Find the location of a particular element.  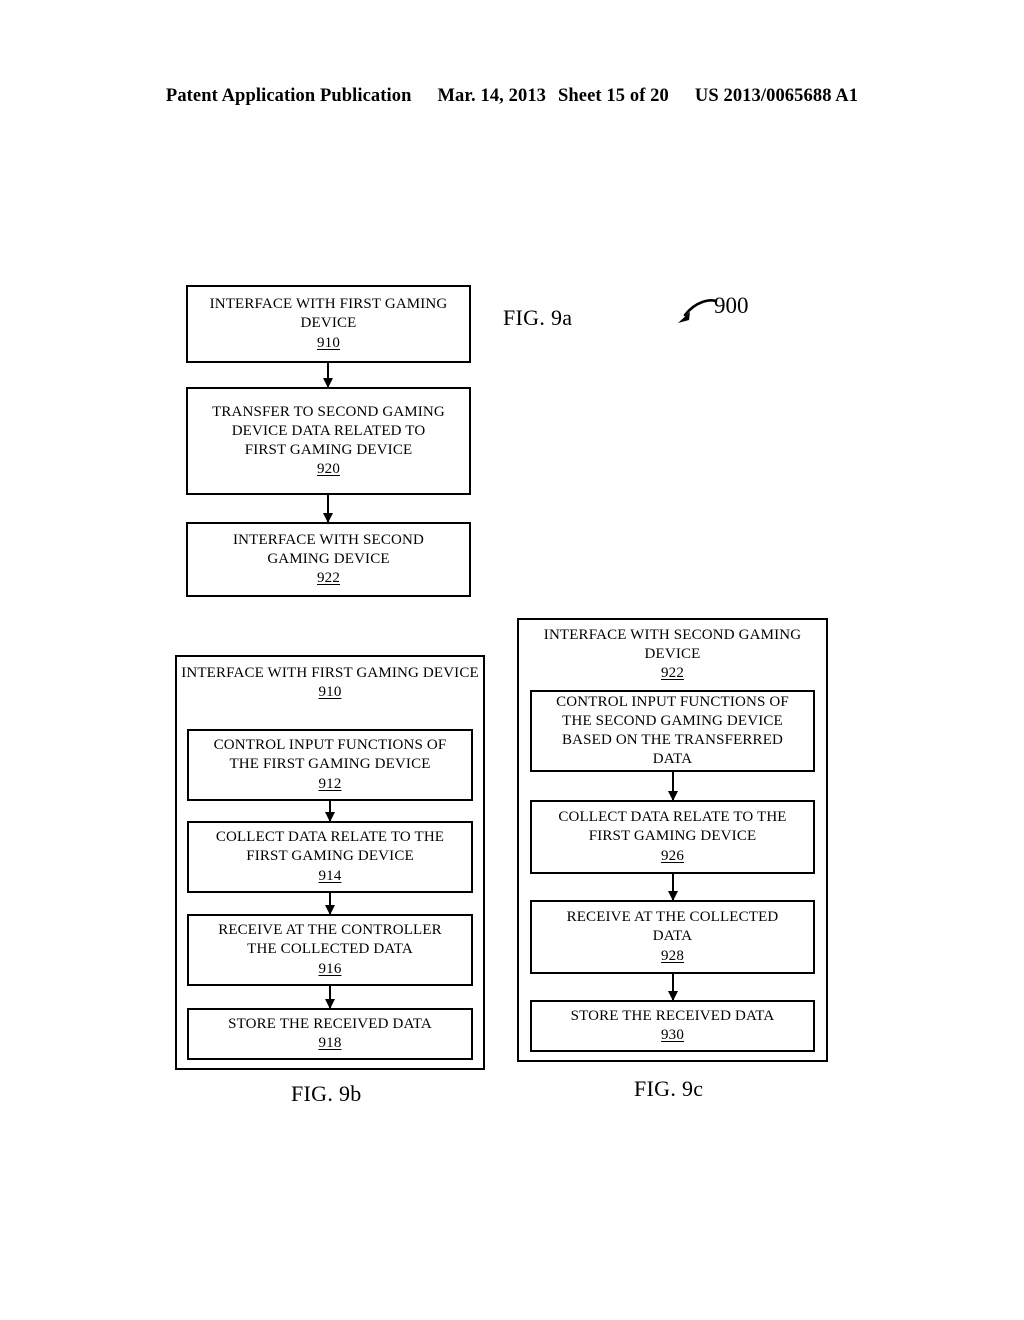

figure-caption-9a: FIG. 9a is located at coordinates (538, 317).